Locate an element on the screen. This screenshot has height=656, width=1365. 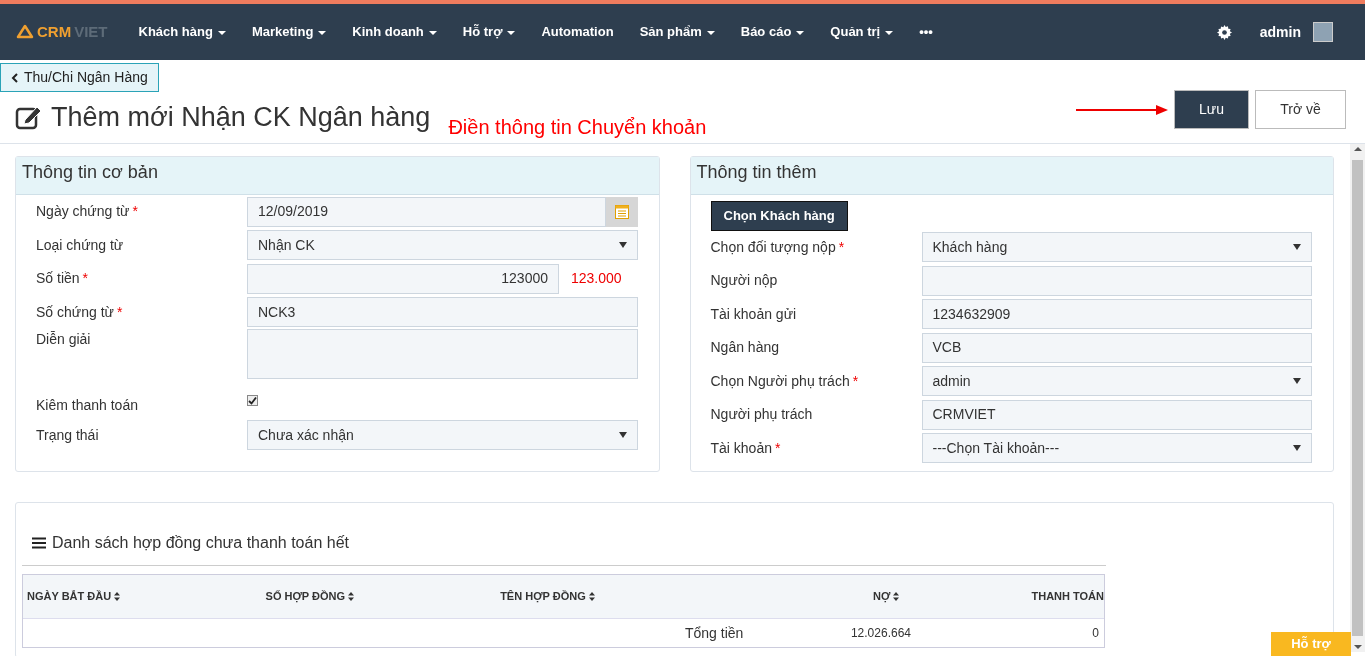
field-label: Loại chứng từ is located at coordinates (80, 245).